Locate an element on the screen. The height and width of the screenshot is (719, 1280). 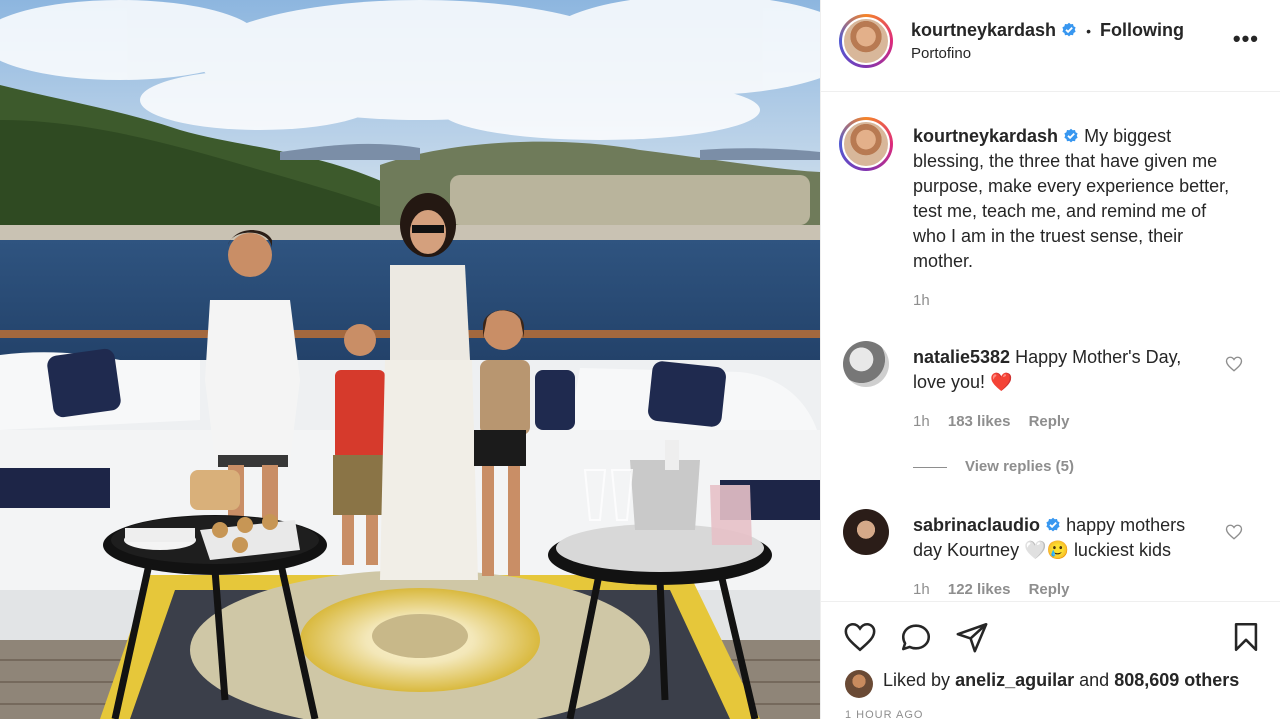
comment-meta: 1h 122 likes Reply is located at coordinates (998, 589).